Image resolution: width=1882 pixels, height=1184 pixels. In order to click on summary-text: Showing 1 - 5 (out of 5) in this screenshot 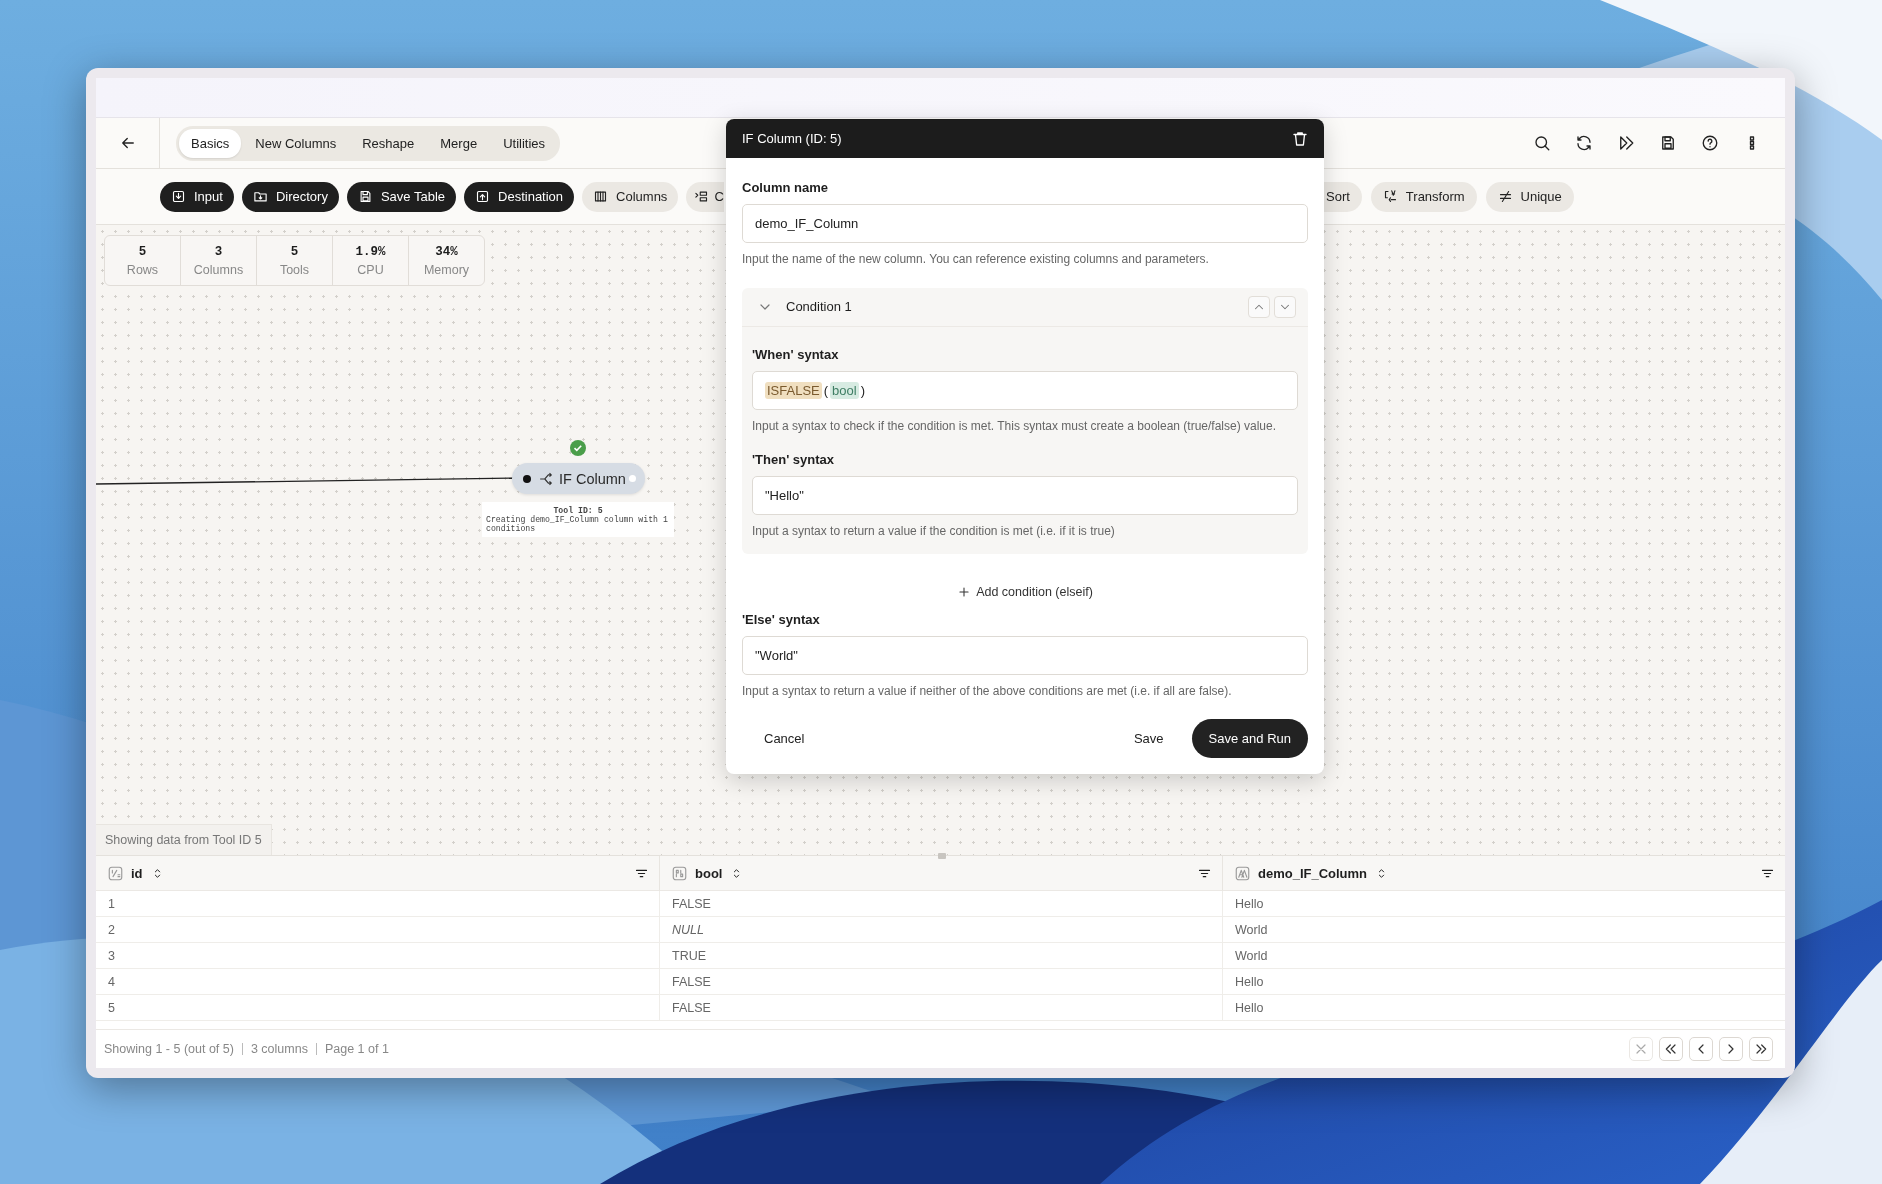, I will do `click(169, 1049)`.